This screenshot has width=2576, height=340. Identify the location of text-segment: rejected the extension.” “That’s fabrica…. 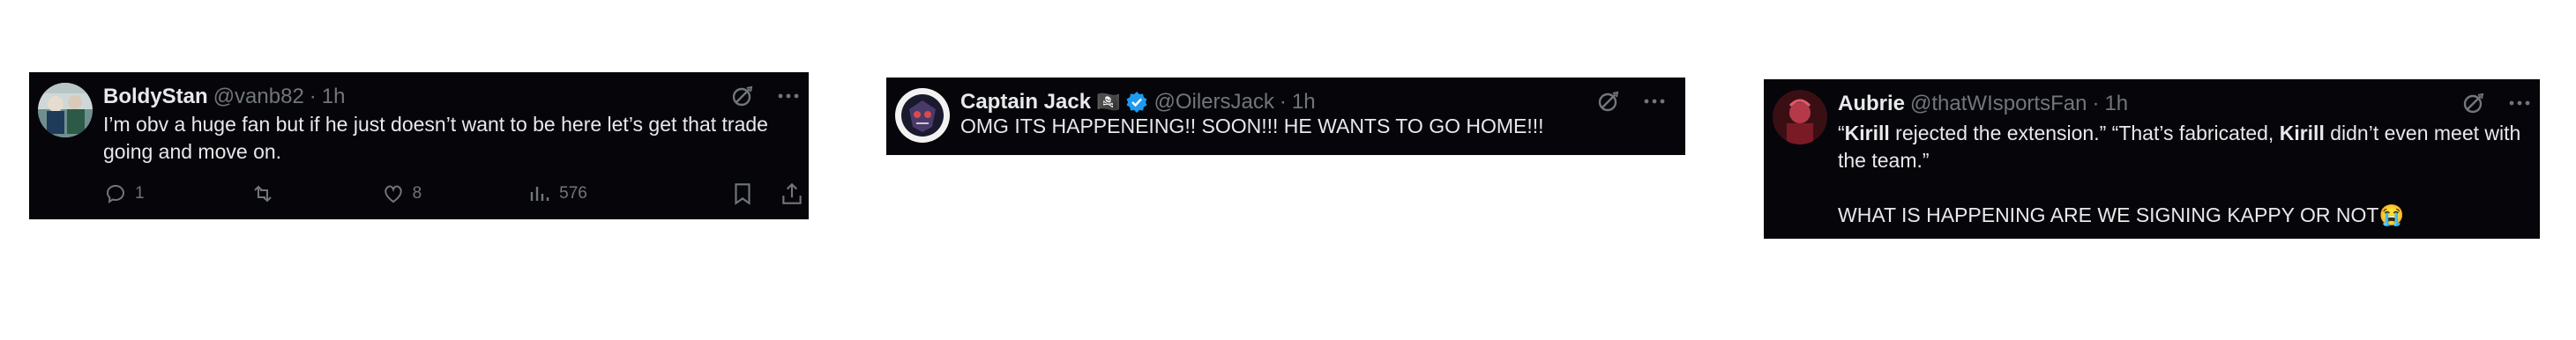
(2084, 133).